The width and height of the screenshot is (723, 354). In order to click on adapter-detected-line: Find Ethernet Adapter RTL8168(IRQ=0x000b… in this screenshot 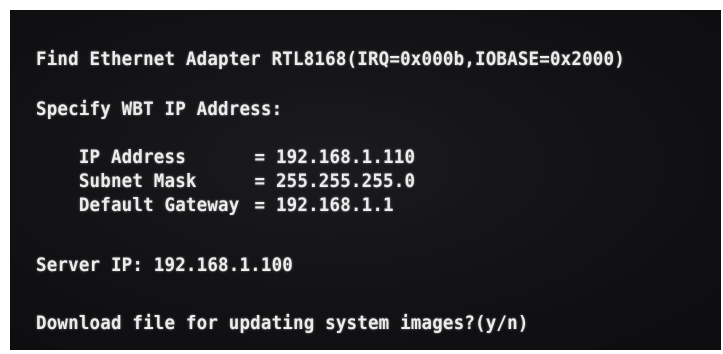, I will do `click(330, 59)`.